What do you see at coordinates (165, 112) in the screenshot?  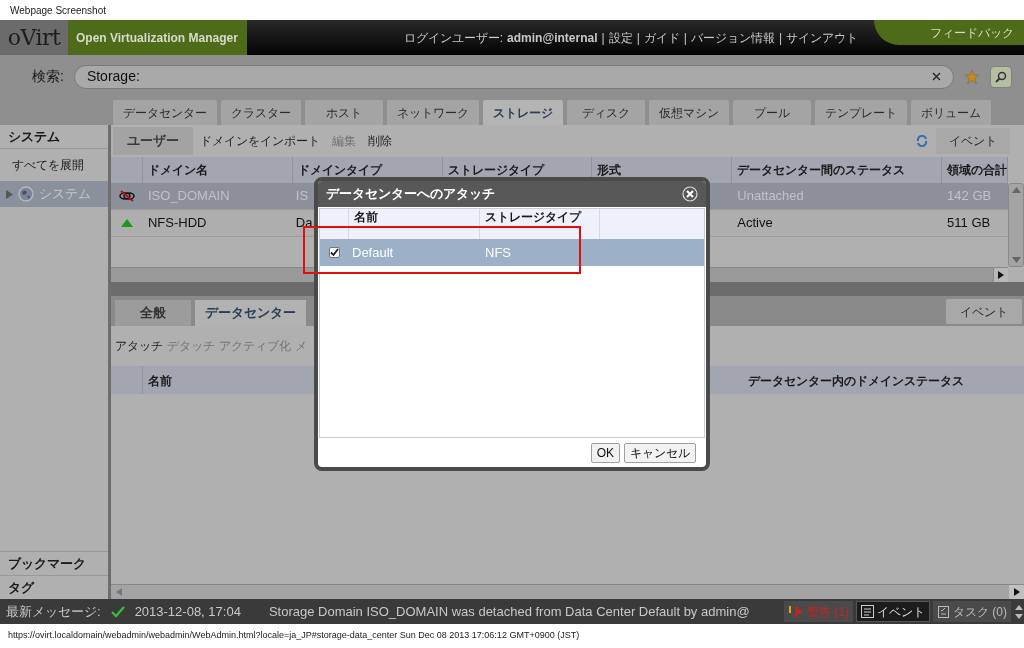 I see `main-tab: データセンター` at bounding box center [165, 112].